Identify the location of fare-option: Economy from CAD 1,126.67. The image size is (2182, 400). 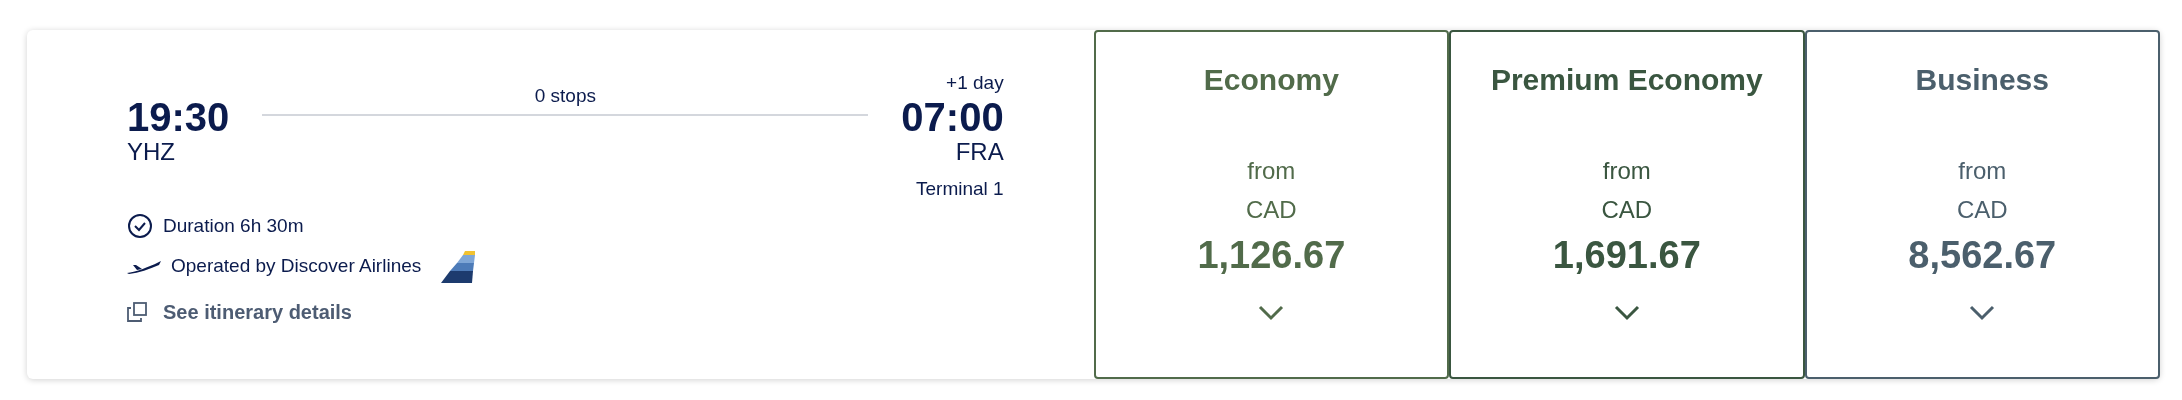
(1271, 204).